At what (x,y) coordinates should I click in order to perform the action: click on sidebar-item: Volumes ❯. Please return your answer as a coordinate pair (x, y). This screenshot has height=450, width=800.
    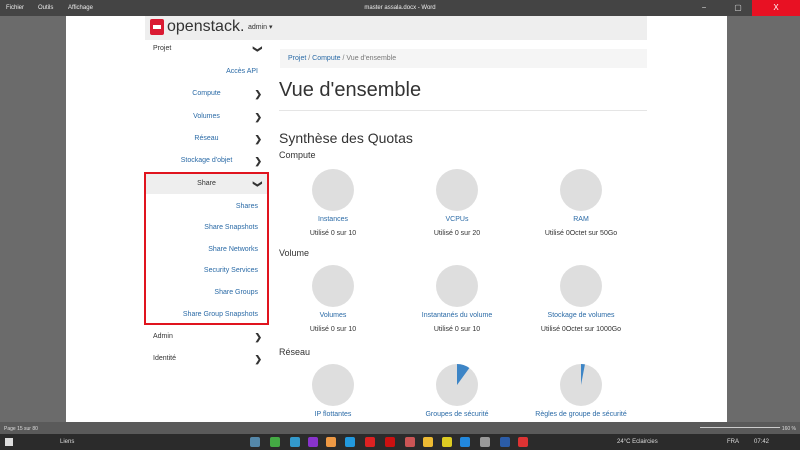
    Looking at the image, I should click on (206, 117).